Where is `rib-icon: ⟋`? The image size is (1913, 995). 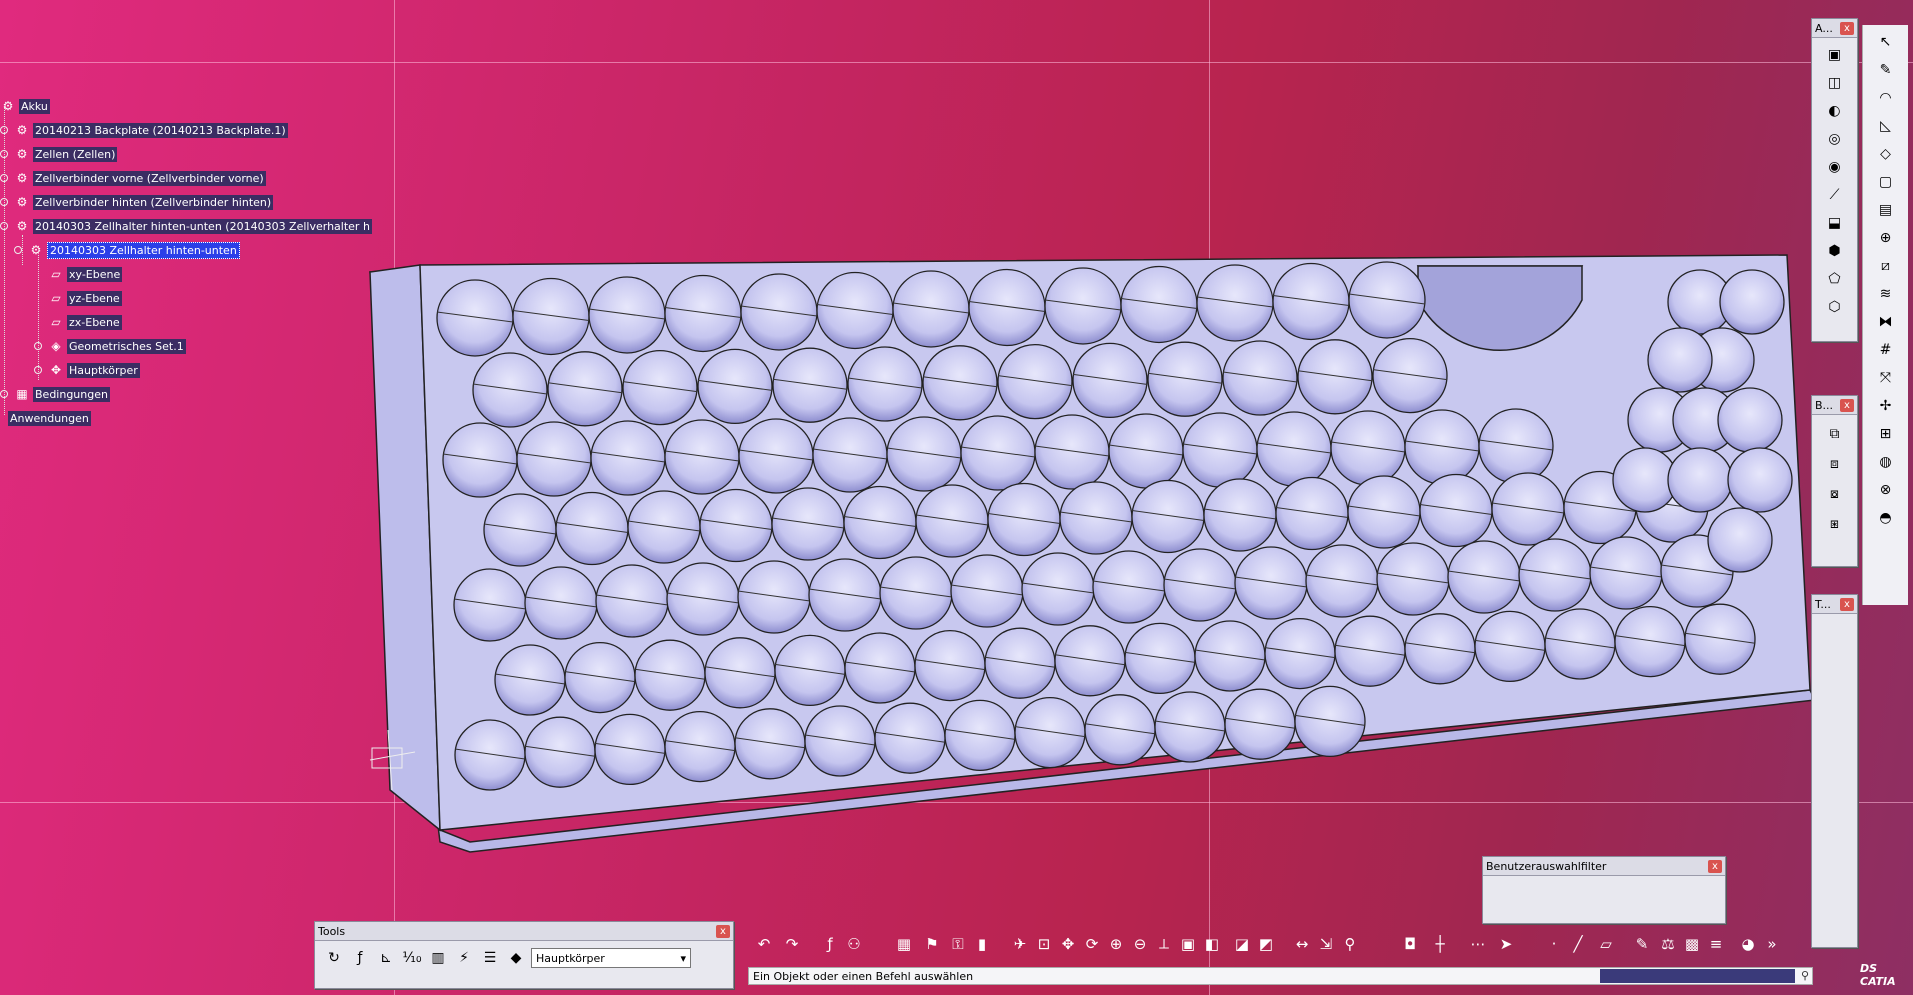
rib-icon: ⟋ is located at coordinates (1835, 195).